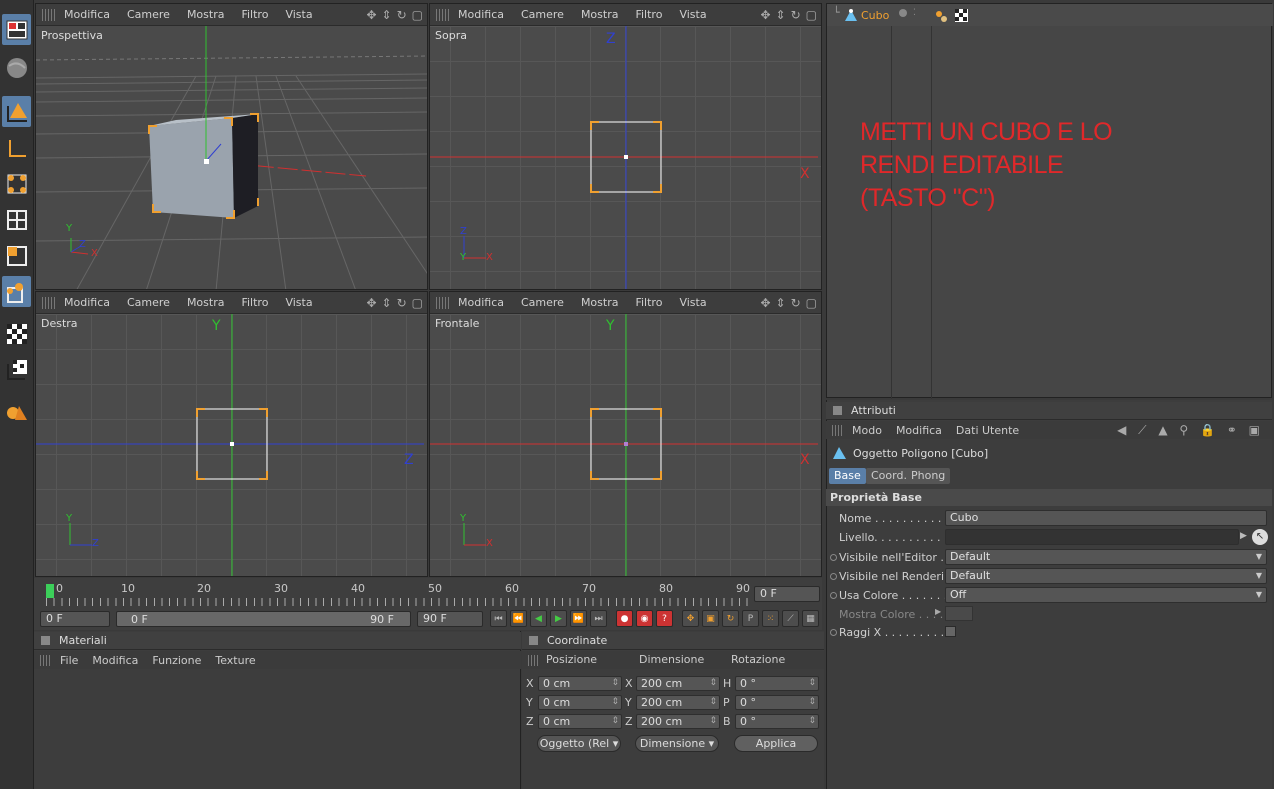 This screenshot has height=789, width=1274. What do you see at coordinates (235, 660) in the screenshot?
I see `menu-texture: Texture` at bounding box center [235, 660].